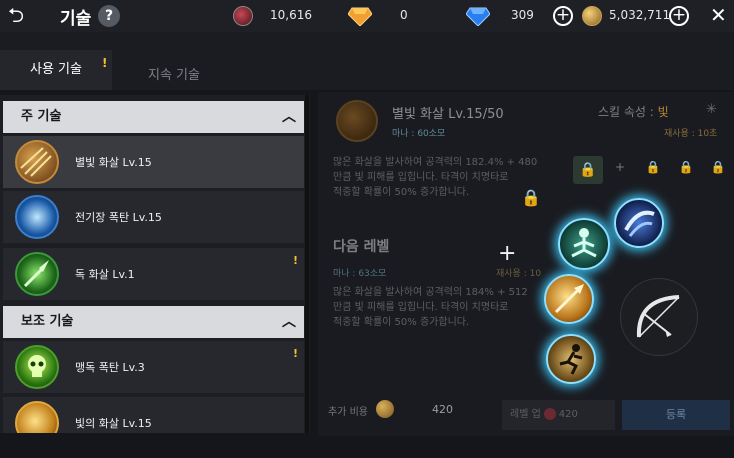 Image resolution: width=734 pixels, height=458 pixels. What do you see at coordinates (37, 367) in the screenshot?
I see `toxic-skull-bomb-icon` at bounding box center [37, 367].